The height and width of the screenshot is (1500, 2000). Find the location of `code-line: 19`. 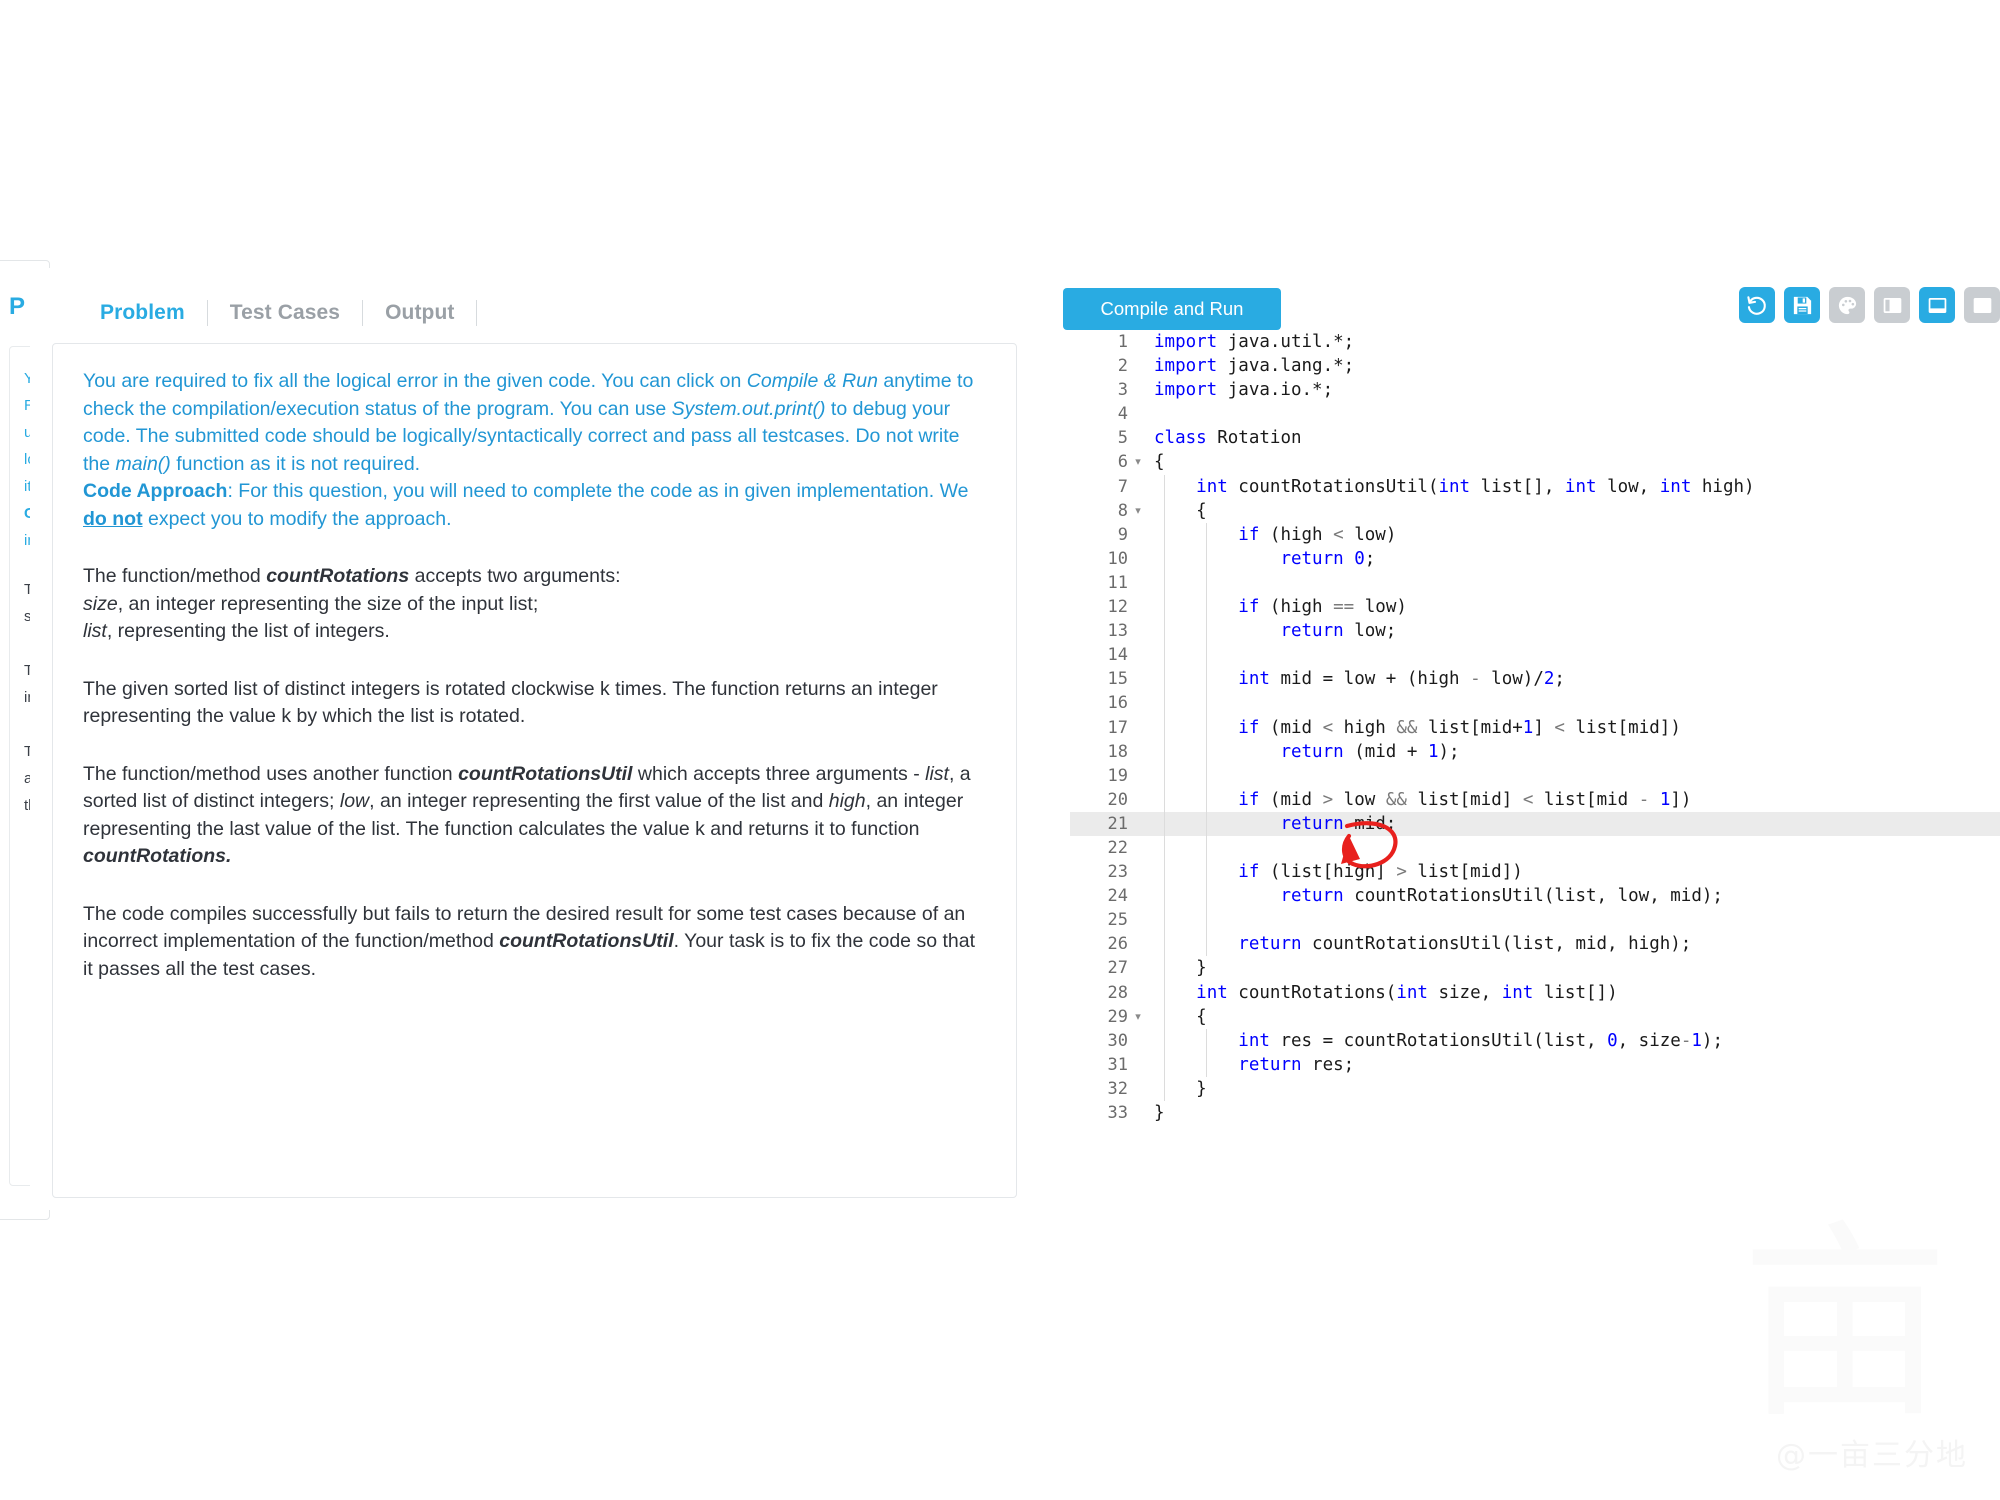

code-line: 19 is located at coordinates (1535, 775).